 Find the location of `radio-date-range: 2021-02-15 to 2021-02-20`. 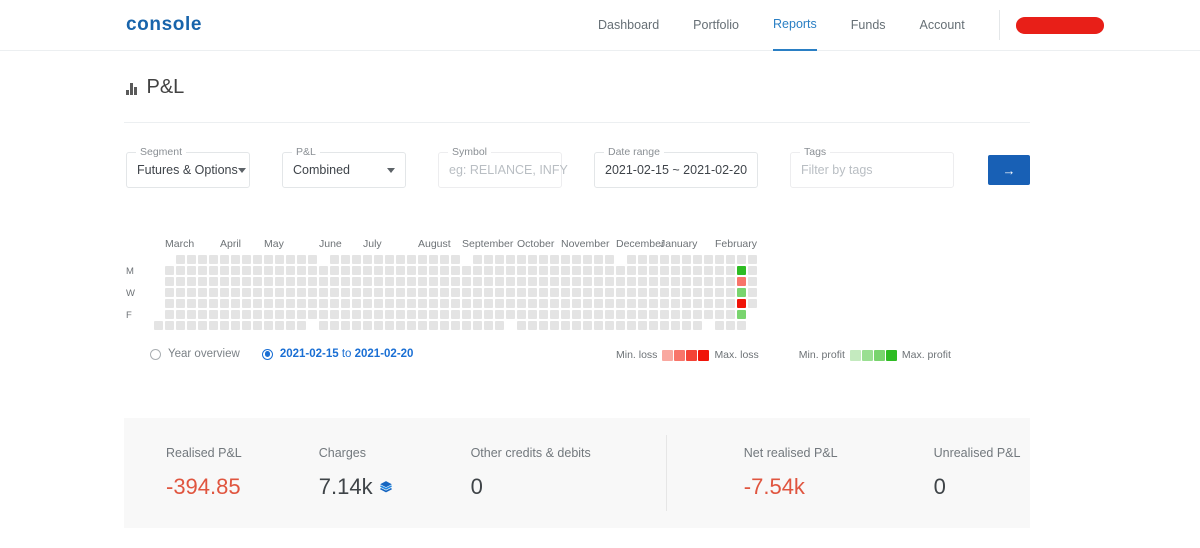

radio-date-range: 2021-02-15 to 2021-02-20 is located at coordinates (337, 354).